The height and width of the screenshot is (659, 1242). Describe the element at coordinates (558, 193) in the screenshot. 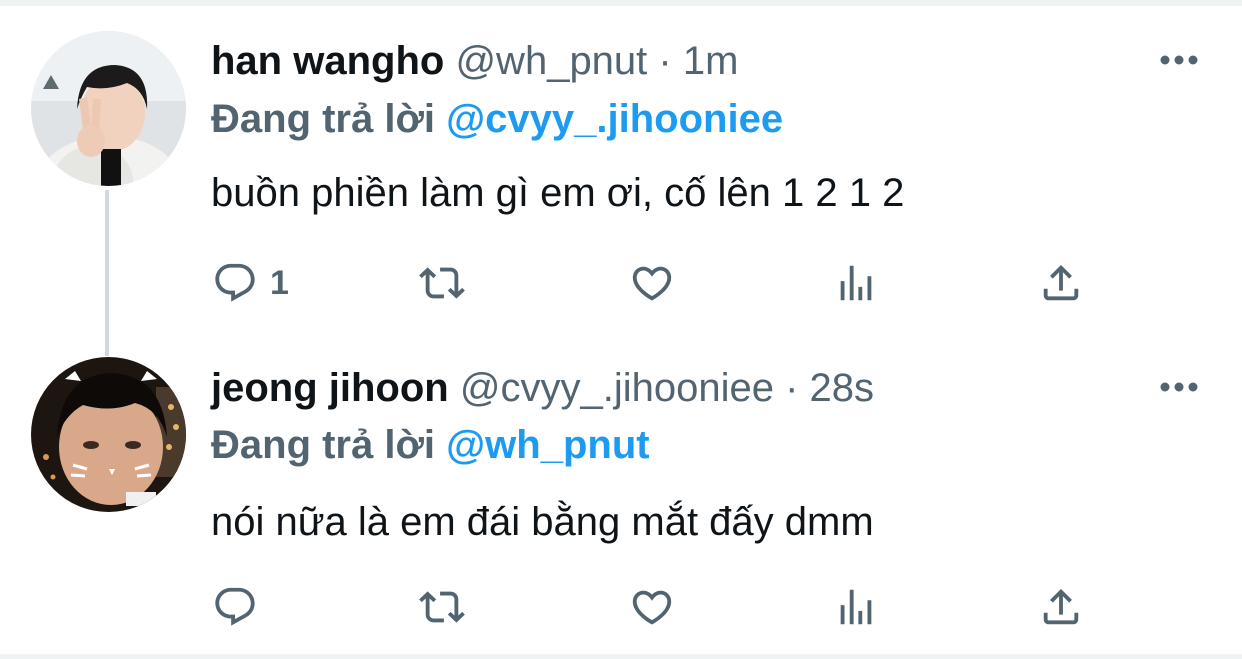

I see `tweet-text: buồn phiền làm gì em ơi, cố lên 1 2 1 2` at that location.